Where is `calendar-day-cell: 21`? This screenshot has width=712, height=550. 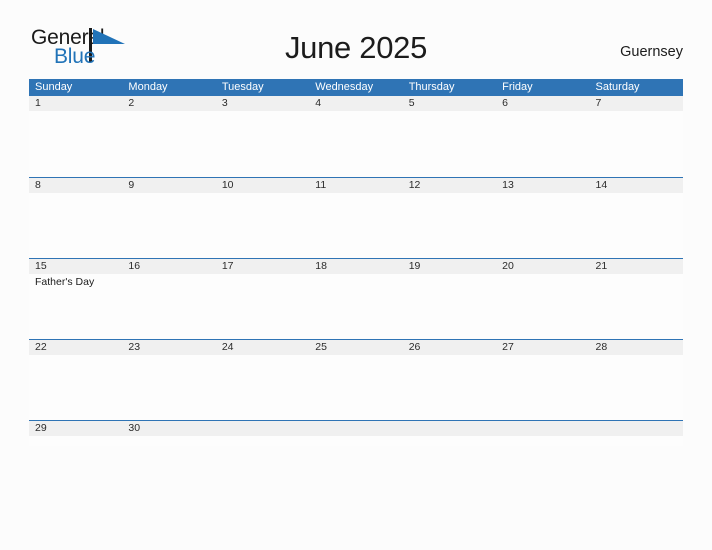 calendar-day-cell: 21 is located at coordinates (636, 299).